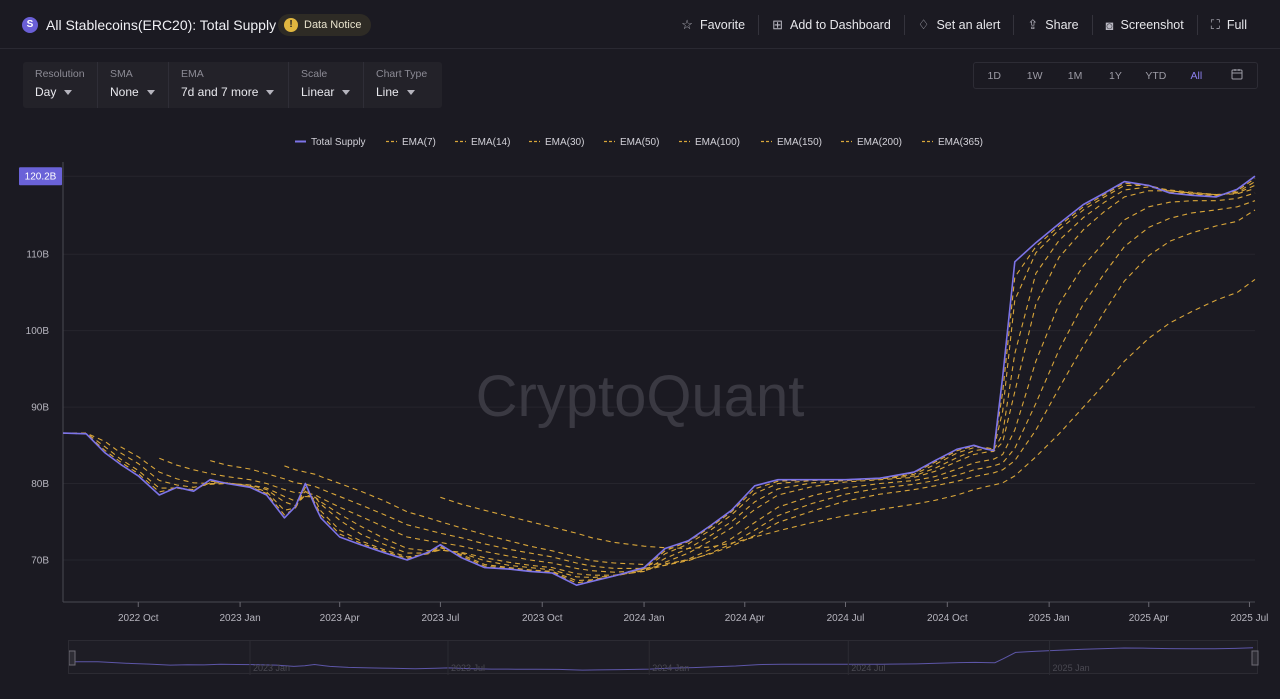  Describe the element at coordinates (60, 74) in the screenshot. I see `resolution-label: Resolution` at that location.